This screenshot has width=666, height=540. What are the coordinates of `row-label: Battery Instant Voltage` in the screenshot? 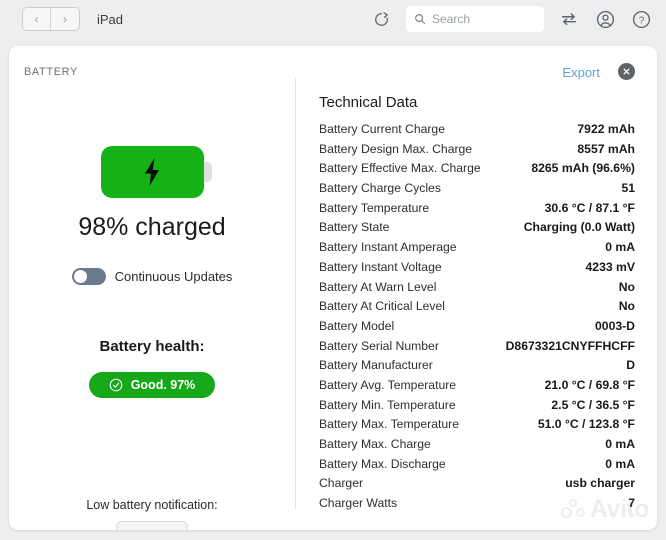 It's located at (380, 266).